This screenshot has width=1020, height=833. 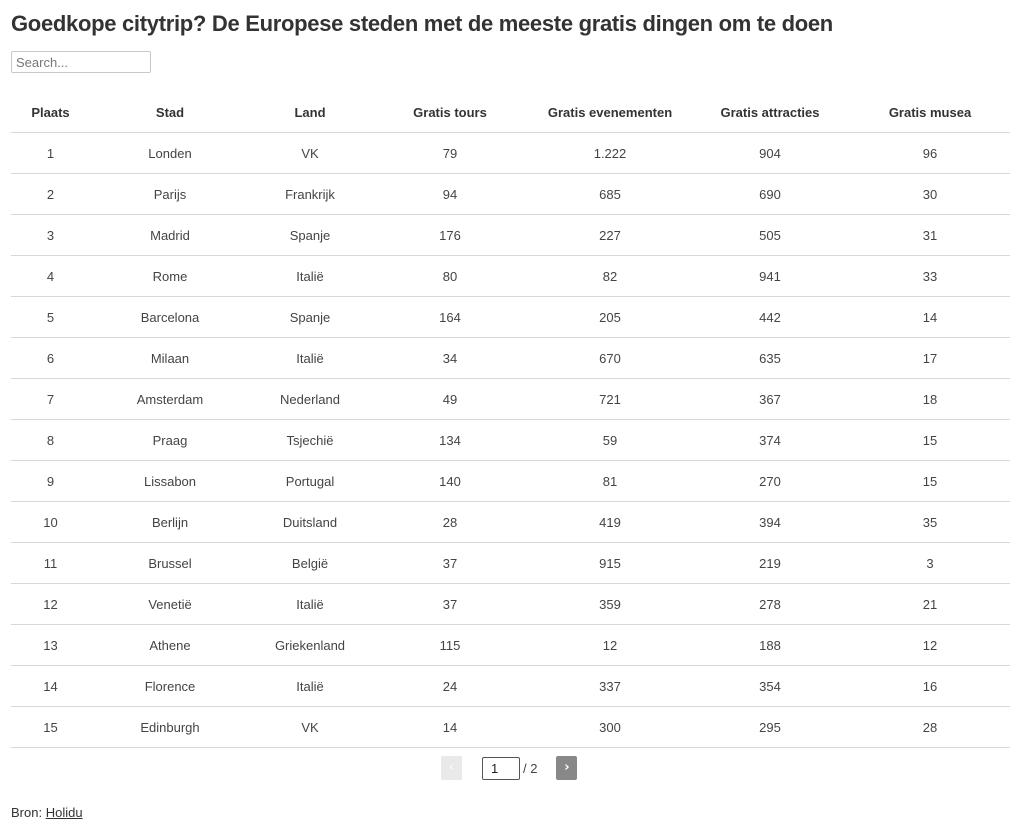 I want to click on cell-gratis-attracties: 374, so click(x=770, y=440).